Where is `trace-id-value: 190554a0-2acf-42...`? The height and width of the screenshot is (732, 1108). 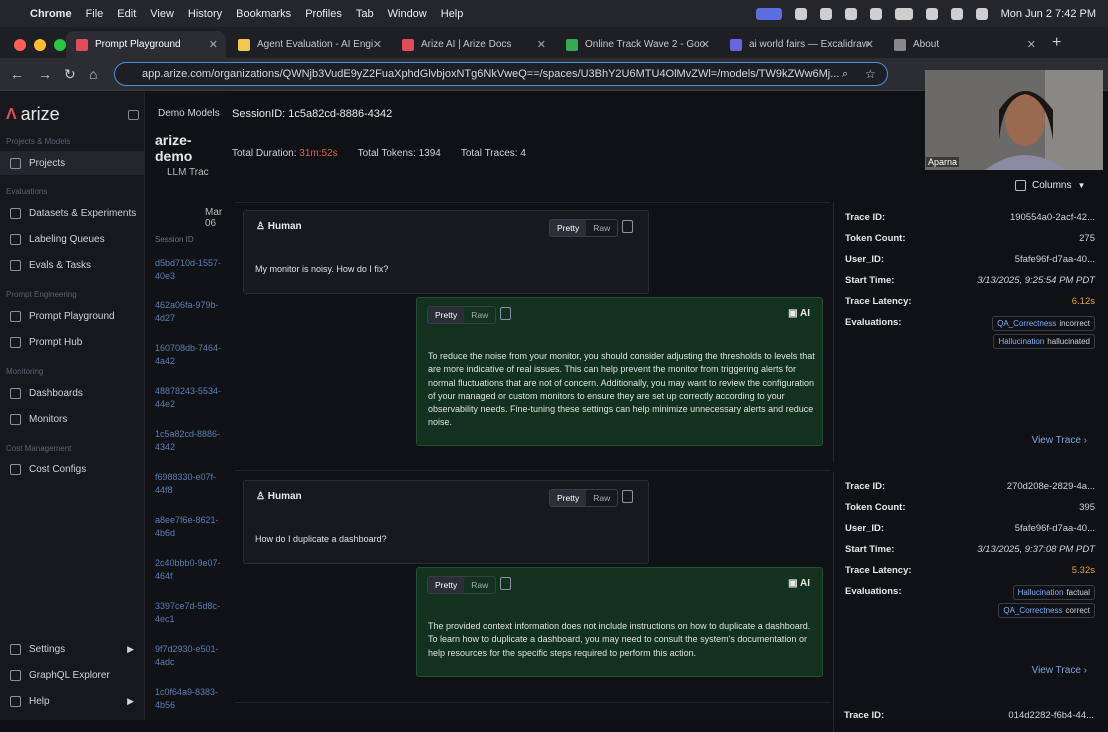
trace-id-value: 190554a0-2acf-42... is located at coordinates (1052, 217).